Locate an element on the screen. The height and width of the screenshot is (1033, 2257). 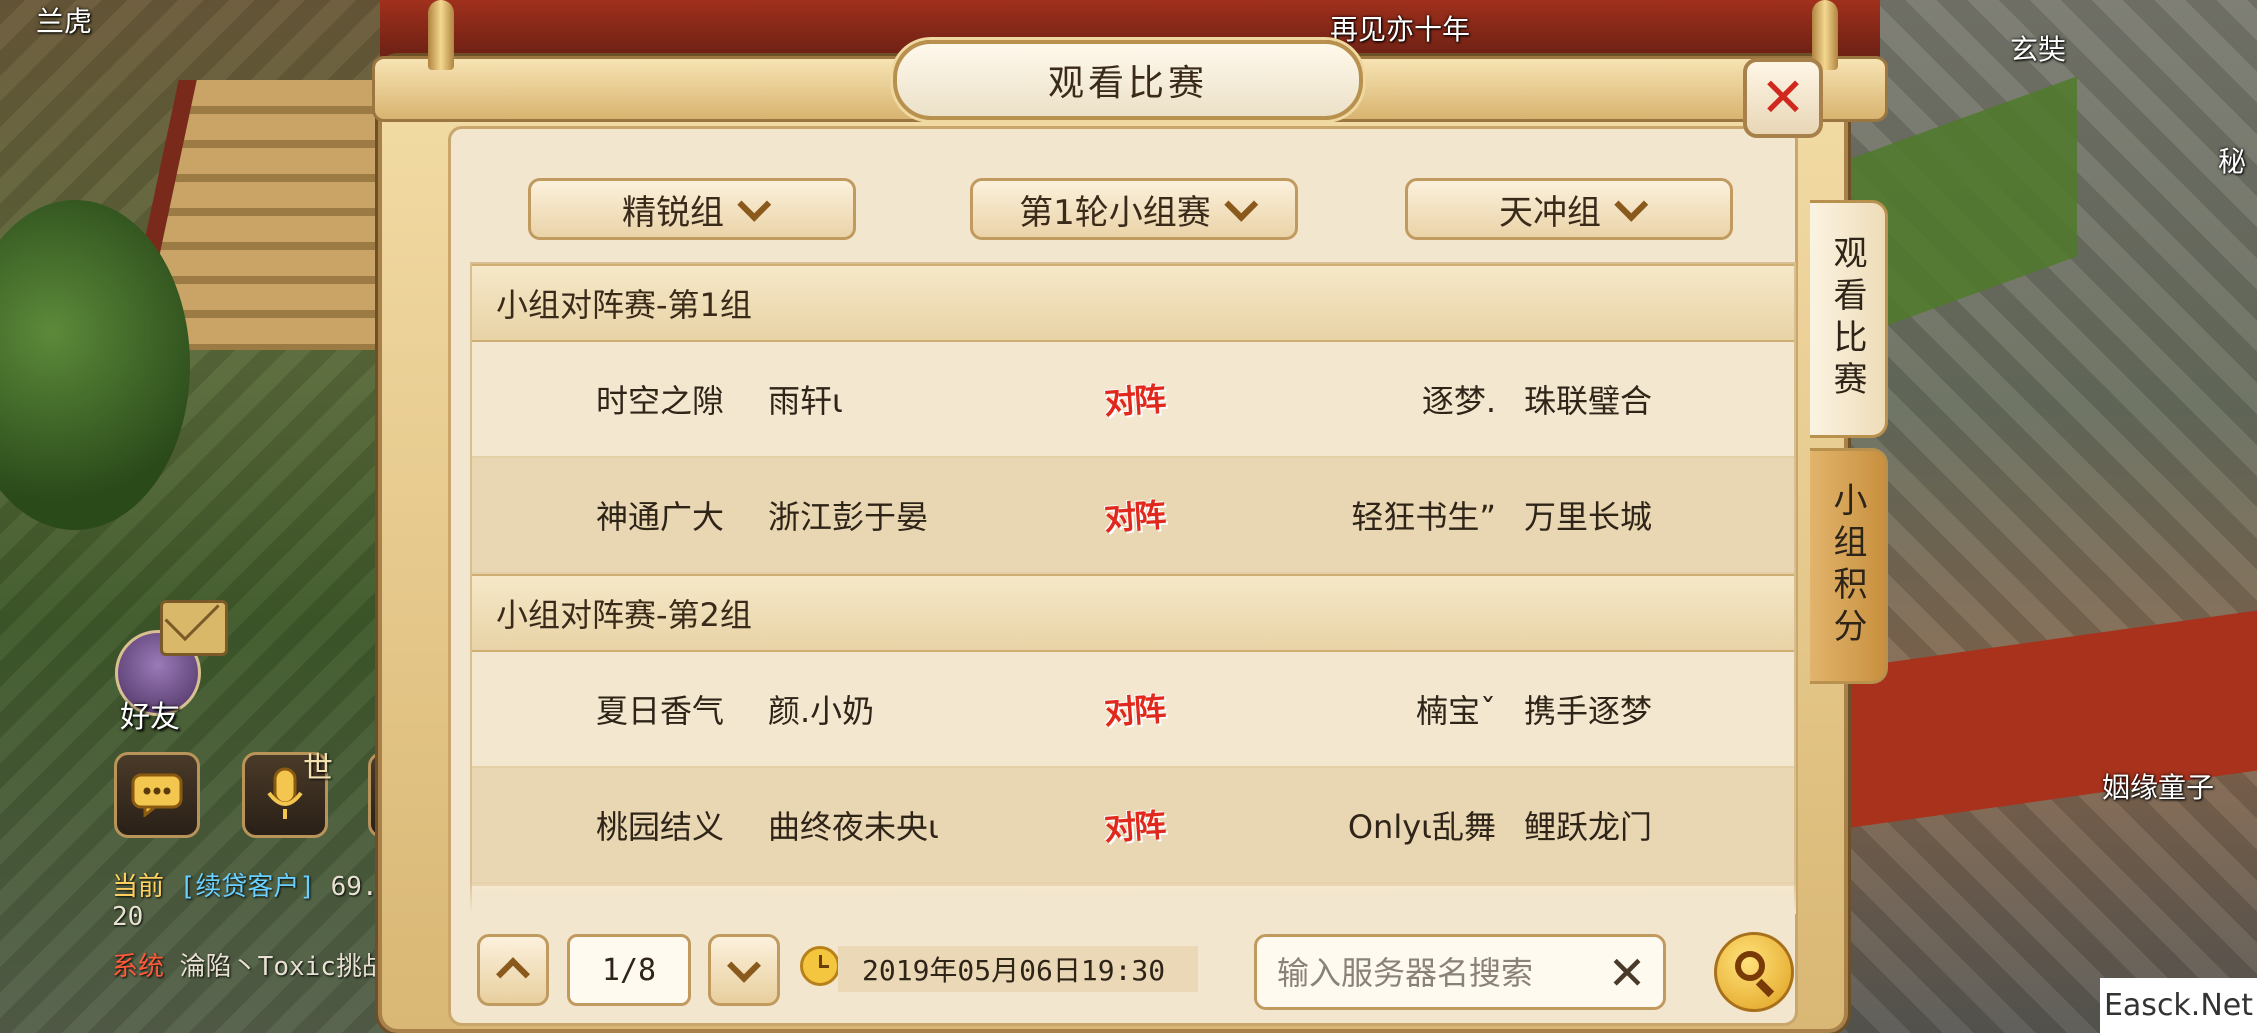
dropdown-label: 精锐组 is located at coordinates (673, 212).